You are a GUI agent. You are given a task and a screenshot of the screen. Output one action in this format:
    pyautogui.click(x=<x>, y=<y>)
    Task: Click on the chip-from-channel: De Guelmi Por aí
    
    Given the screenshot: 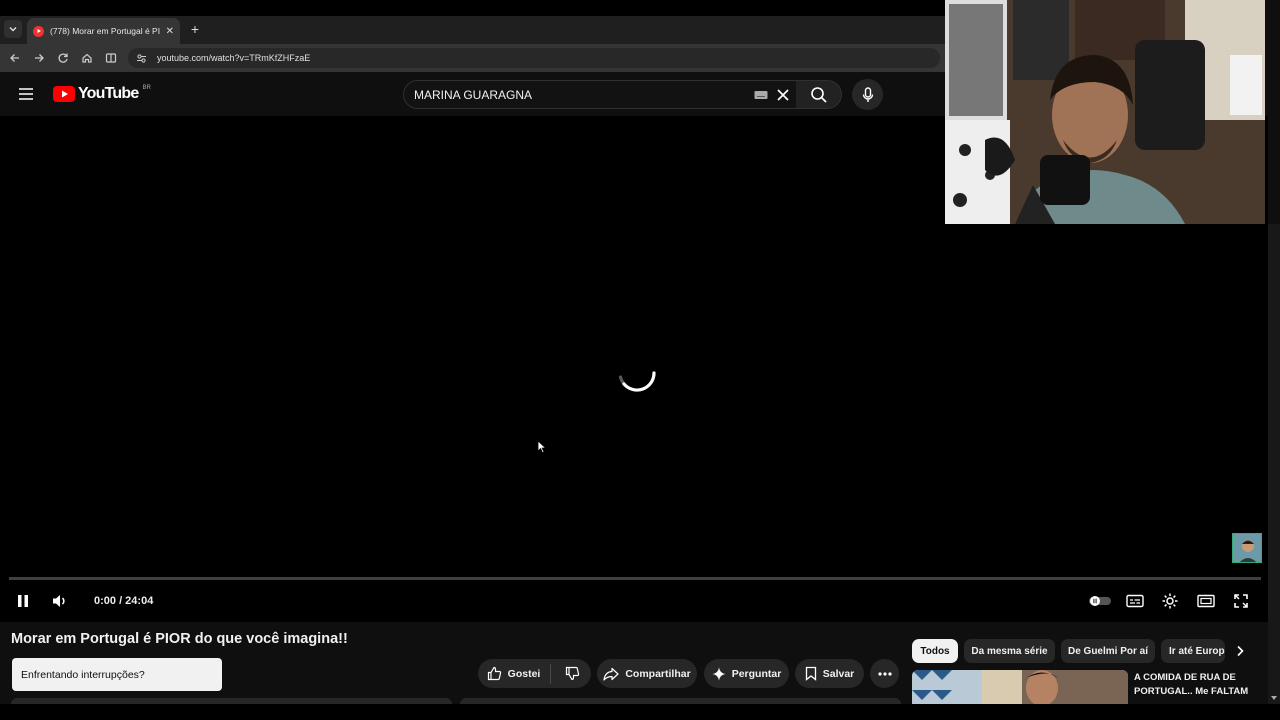 What is the action you would take?
    pyautogui.click(x=1108, y=651)
    